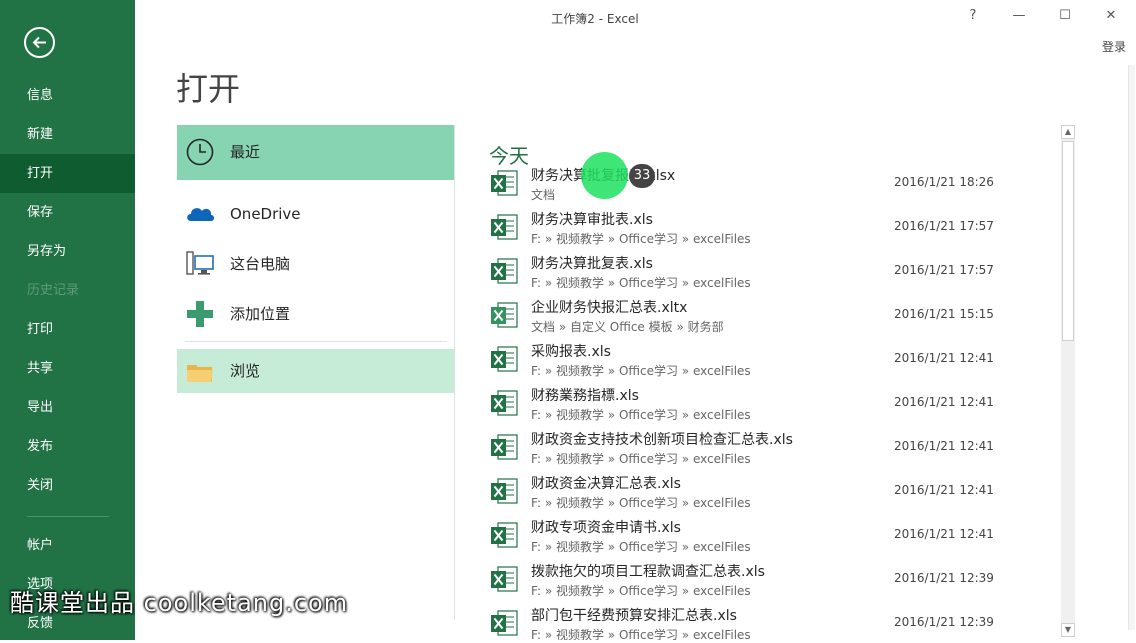  Describe the element at coordinates (634, 616) in the screenshot. I see `file-name: 部门包干经费预算安排汇总表.xls` at that location.